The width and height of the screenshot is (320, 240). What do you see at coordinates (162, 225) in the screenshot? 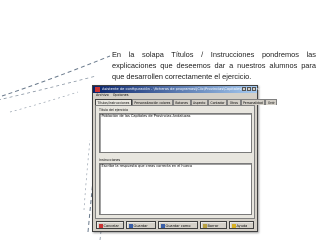
I see `save-as-icon` at bounding box center [162, 225].